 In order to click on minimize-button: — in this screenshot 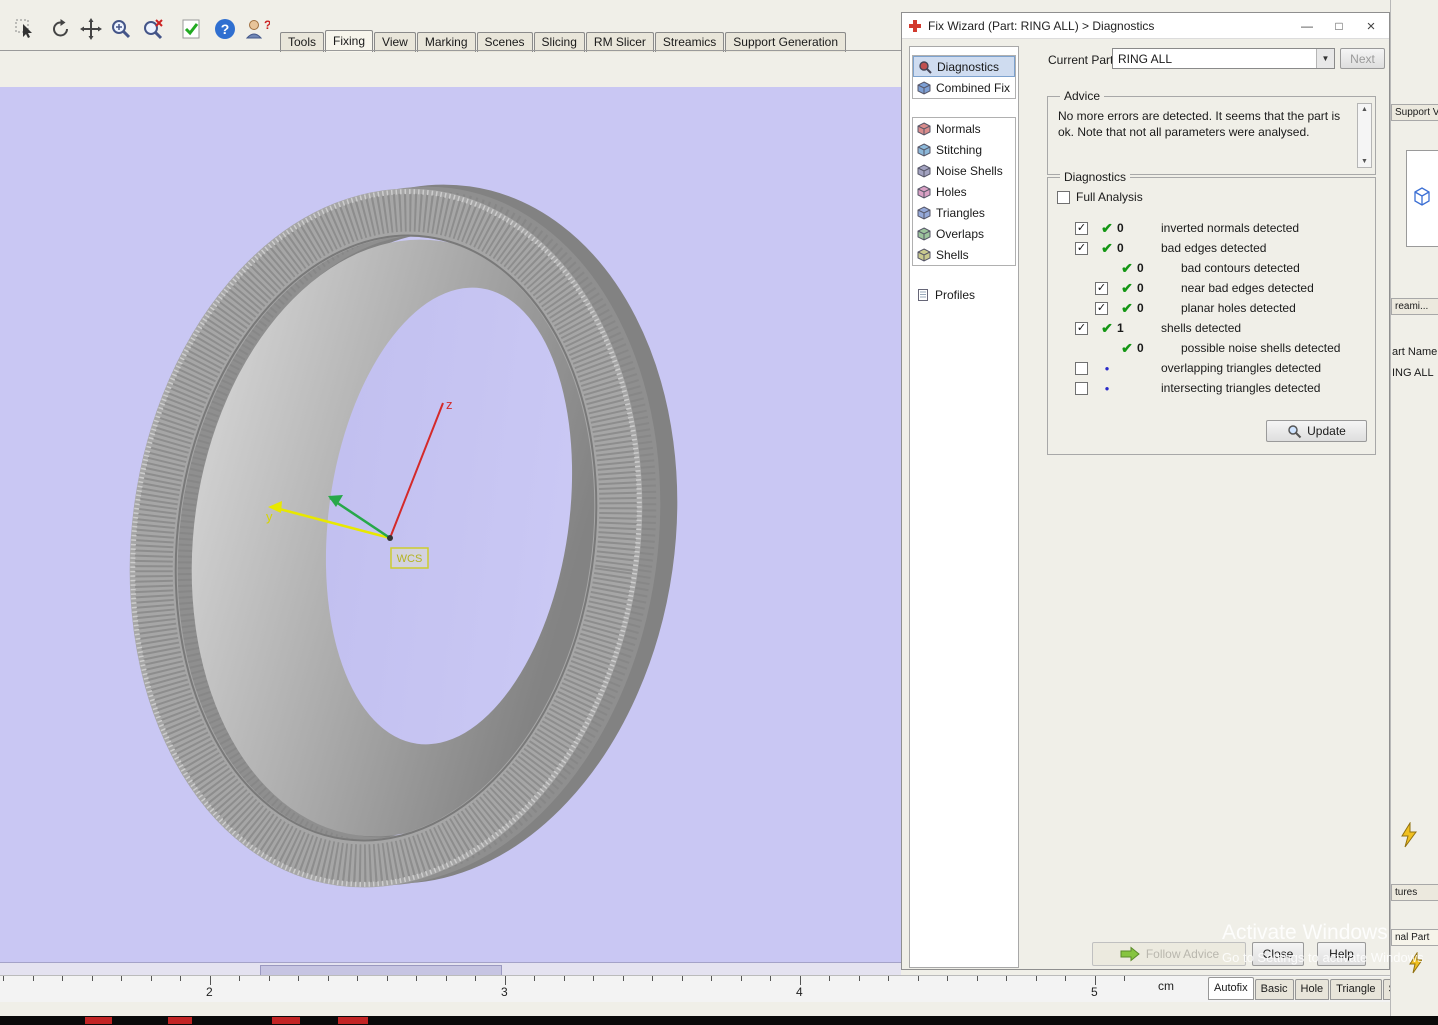, I will do `click(1307, 26)`.